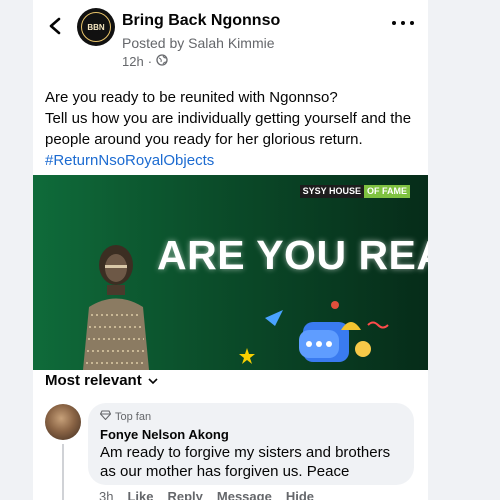 This screenshot has width=500, height=500. What do you see at coordinates (300, 494) in the screenshot?
I see `hide-button: Hide` at bounding box center [300, 494].